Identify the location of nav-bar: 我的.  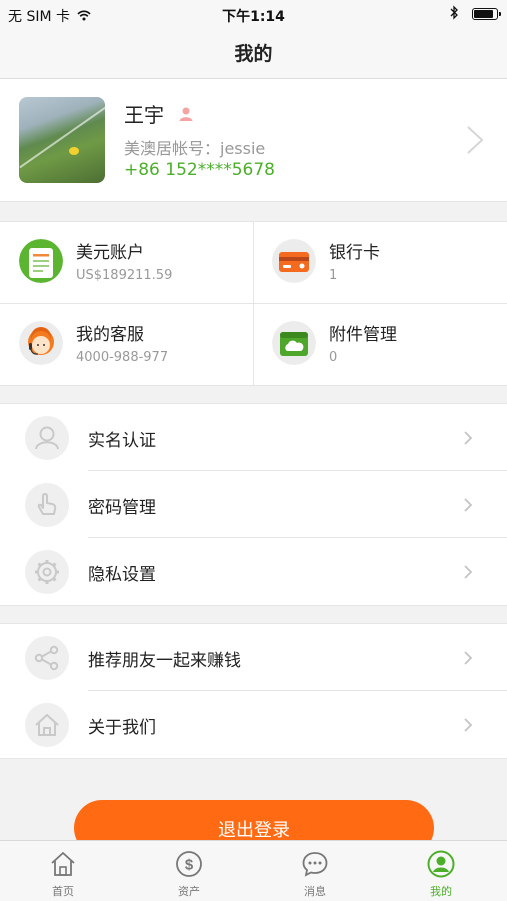
(253, 53).